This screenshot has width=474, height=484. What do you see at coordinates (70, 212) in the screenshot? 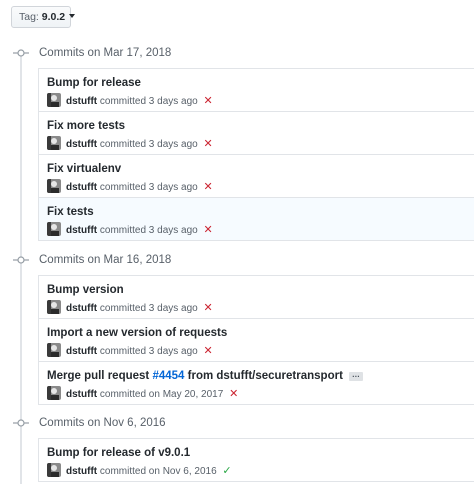
I see `commit-title-link: Fix tests` at bounding box center [70, 212].